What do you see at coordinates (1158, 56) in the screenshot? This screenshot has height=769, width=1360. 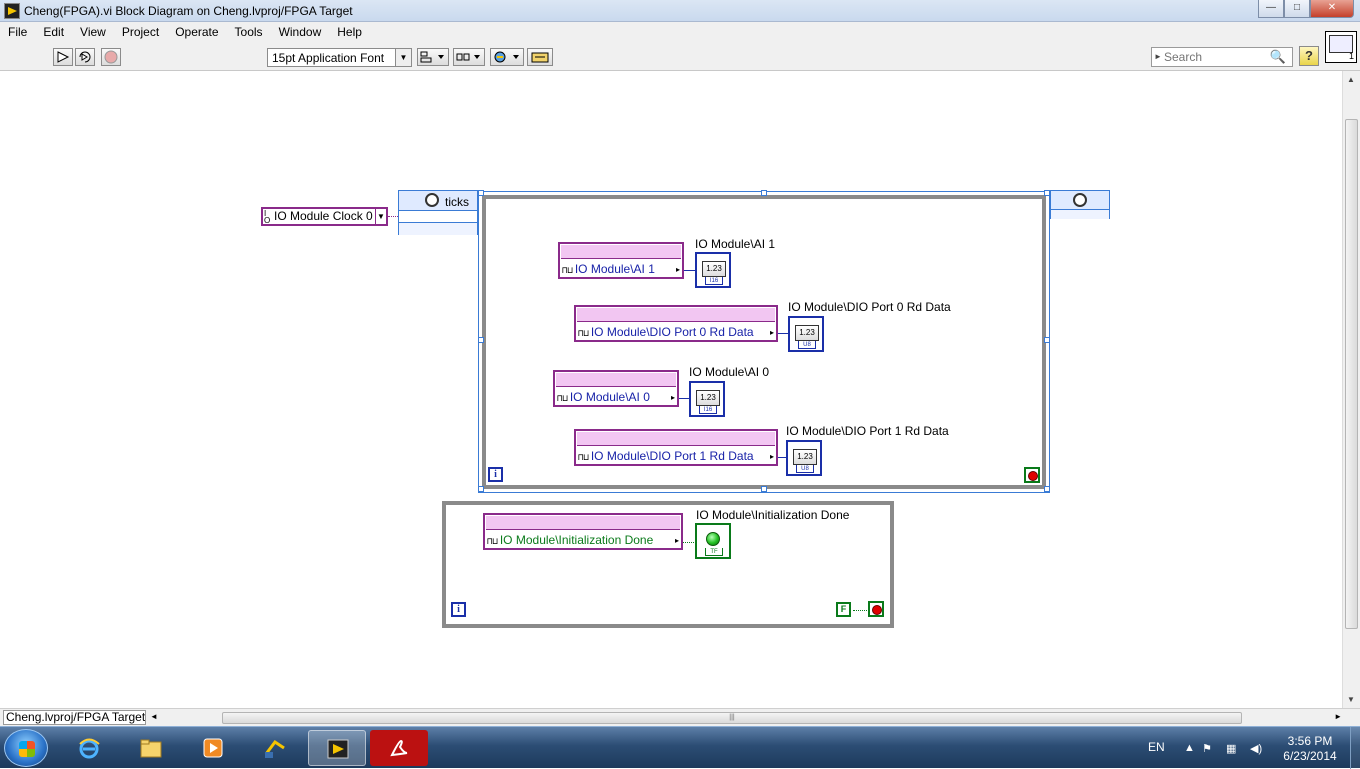 I see `search-options-icon: ►` at bounding box center [1158, 56].